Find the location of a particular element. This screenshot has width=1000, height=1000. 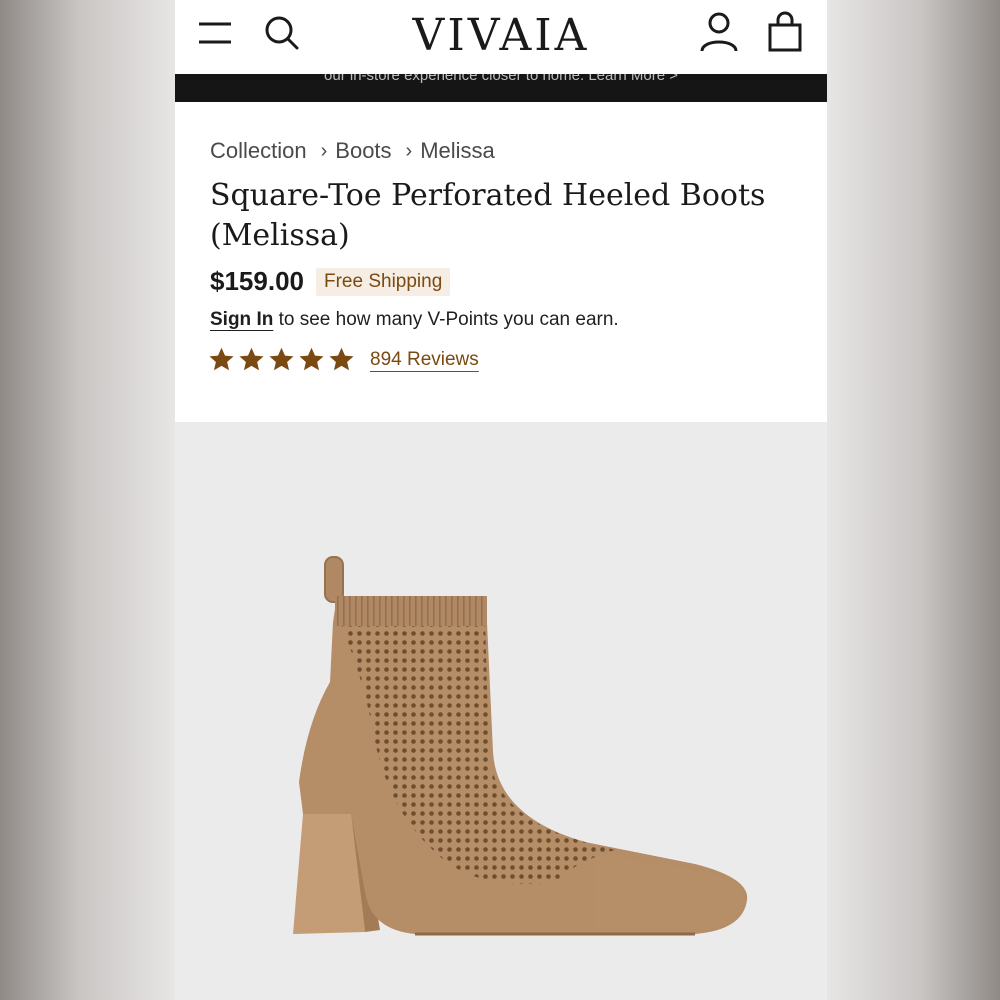

breadcrumb-boots: Boots is located at coordinates (363, 151).